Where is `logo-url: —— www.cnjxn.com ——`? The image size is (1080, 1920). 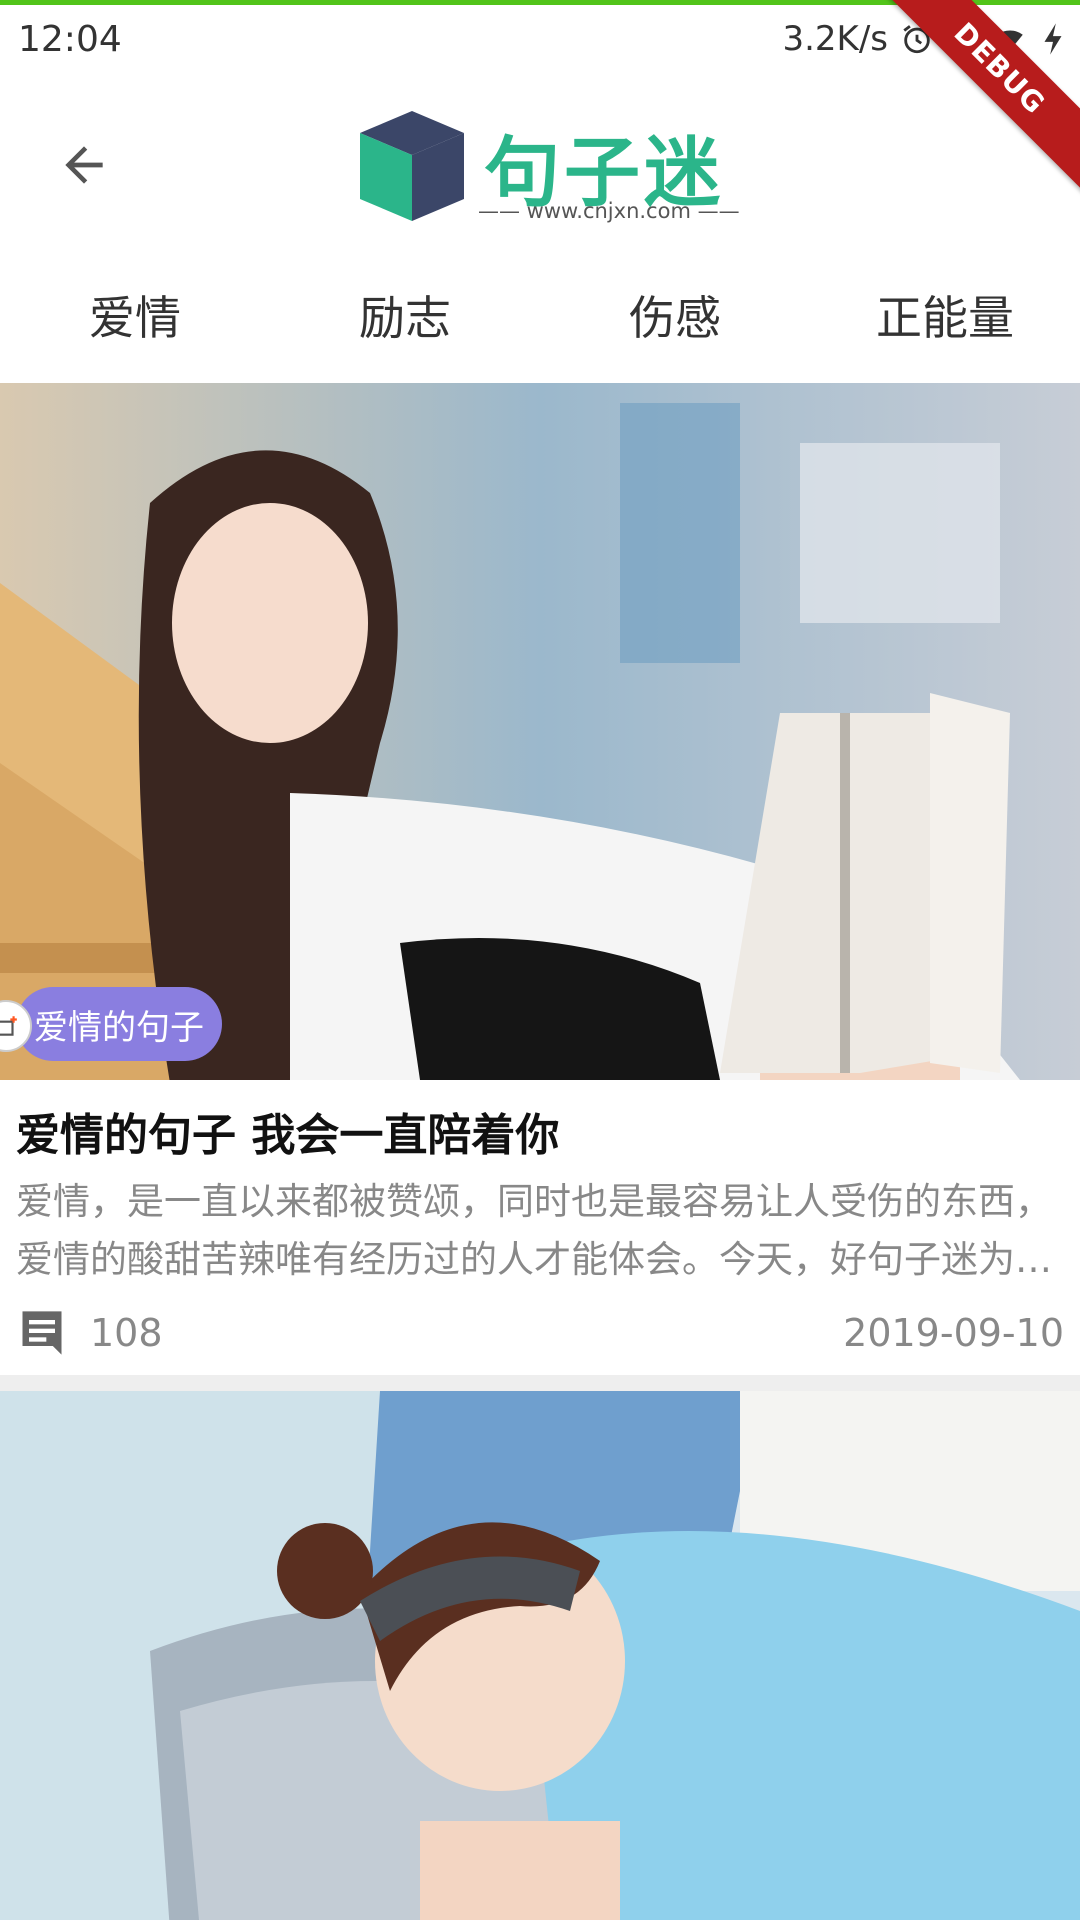
logo-url: —— www.cnjxn.com —— is located at coordinates (609, 211).